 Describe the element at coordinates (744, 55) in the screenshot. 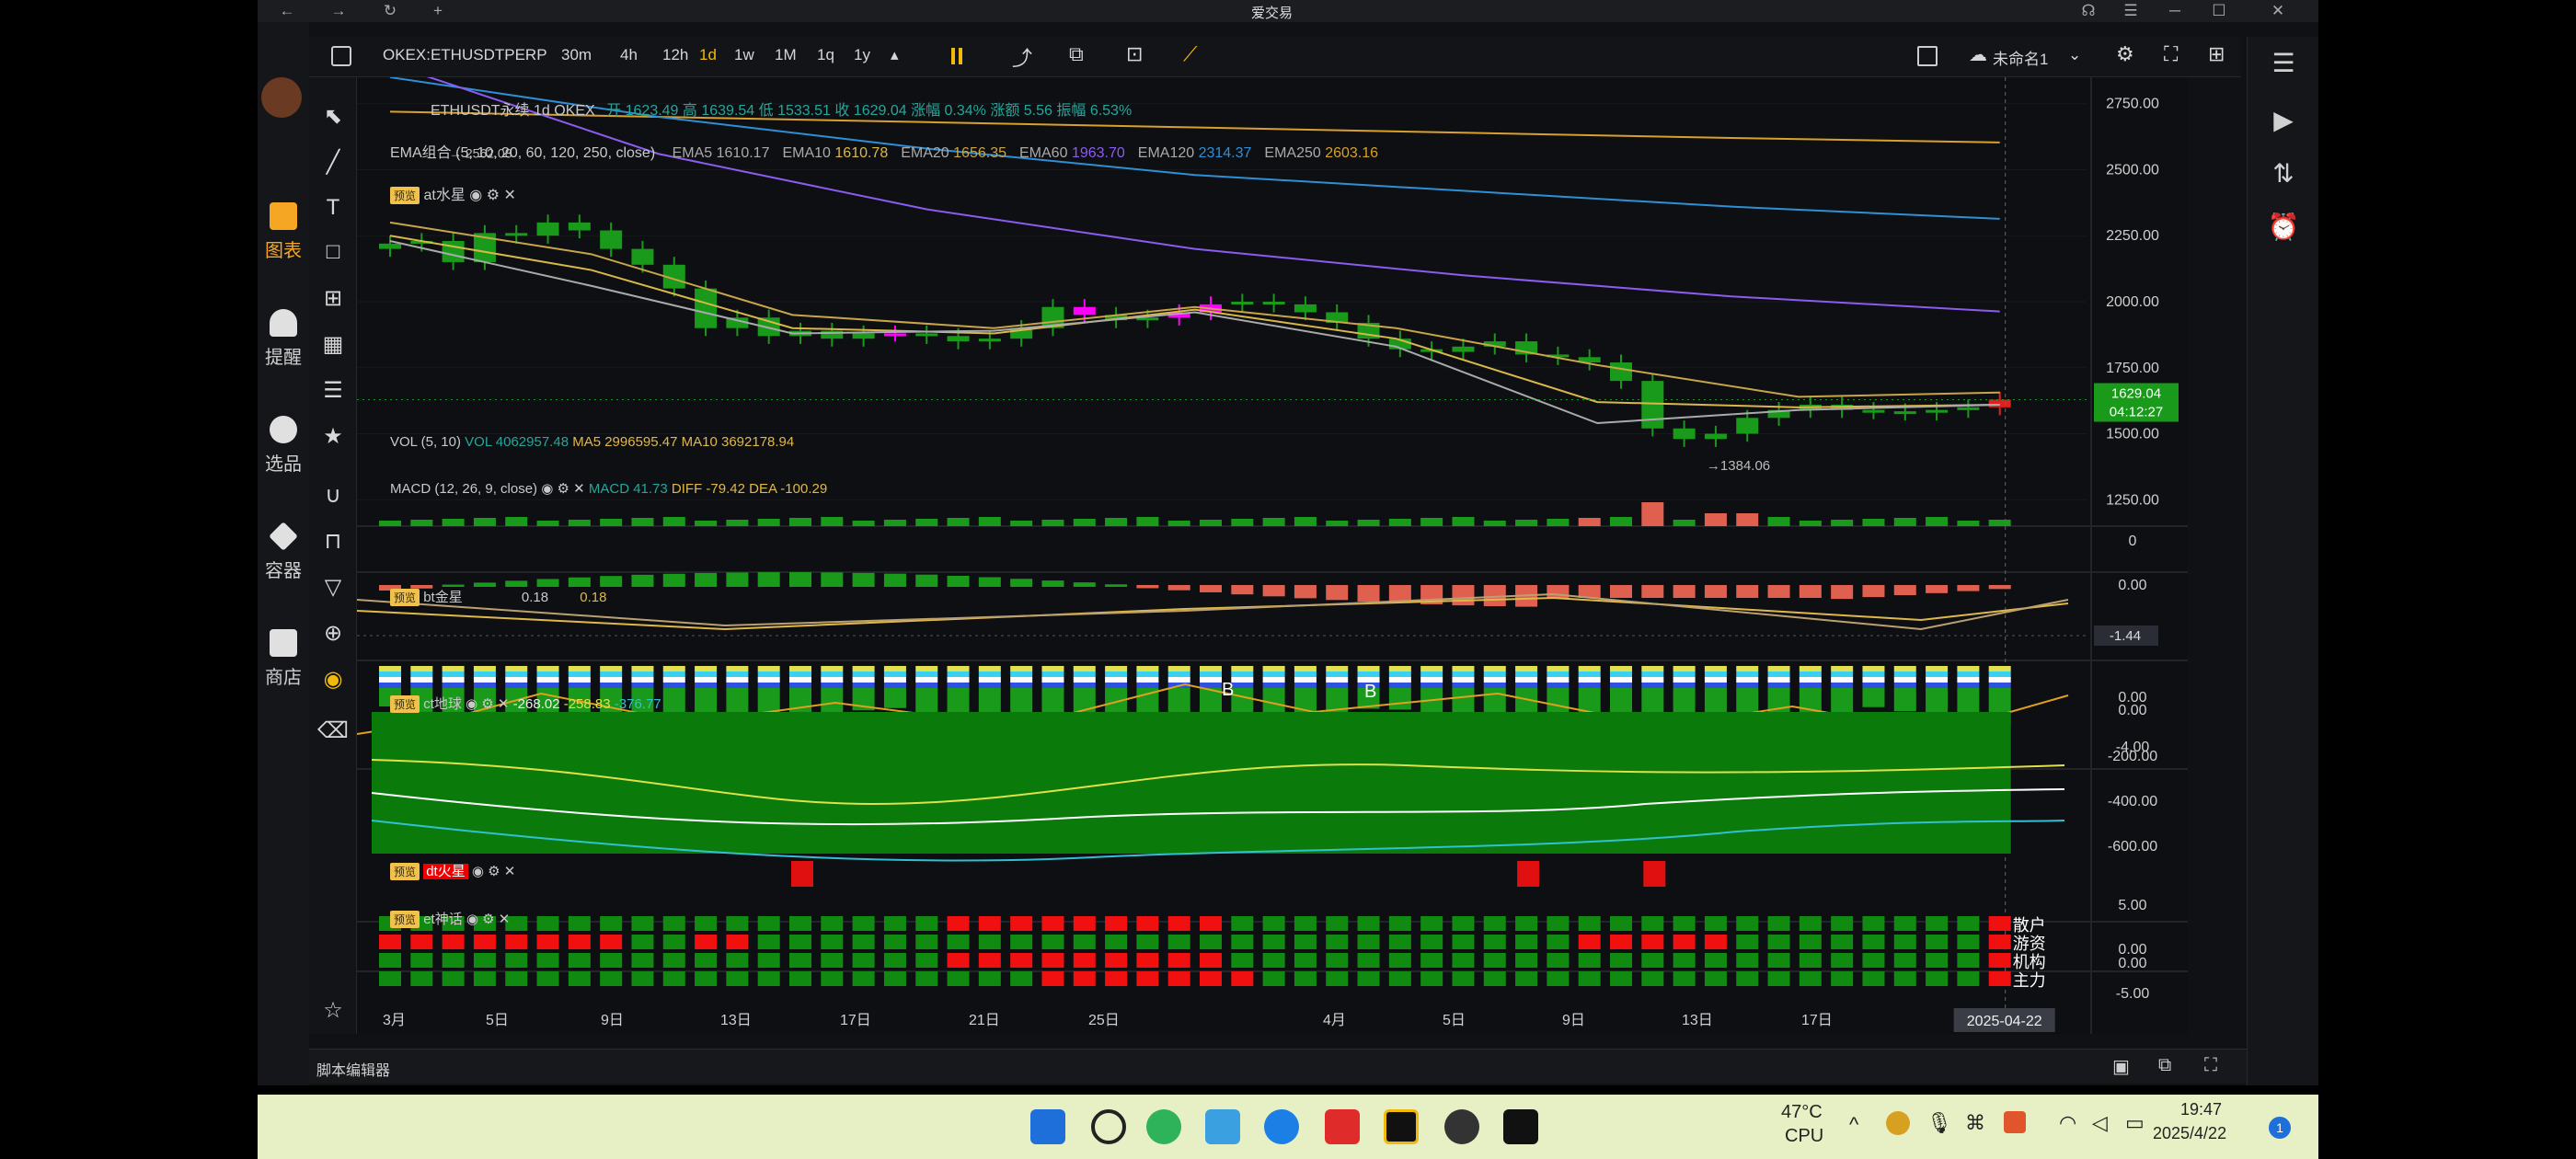

I see `timeframe-1w: 1w` at that location.